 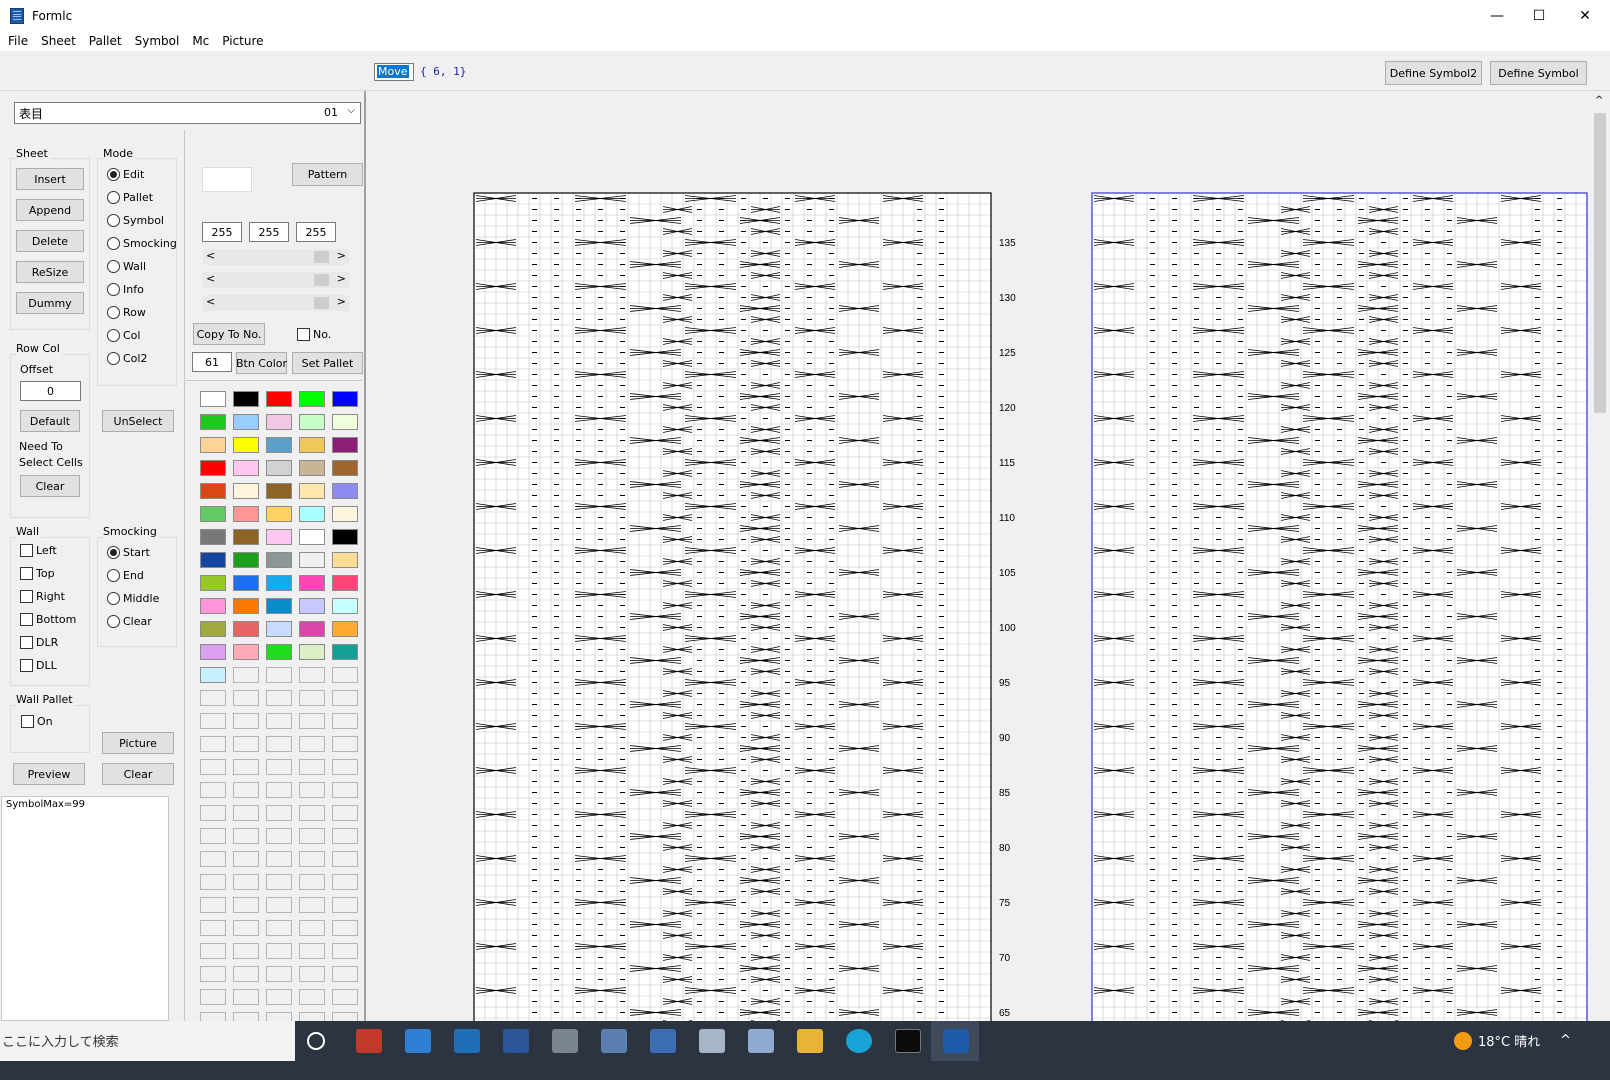 I want to click on vscroll-thumb, so click(x=1600, y=263).